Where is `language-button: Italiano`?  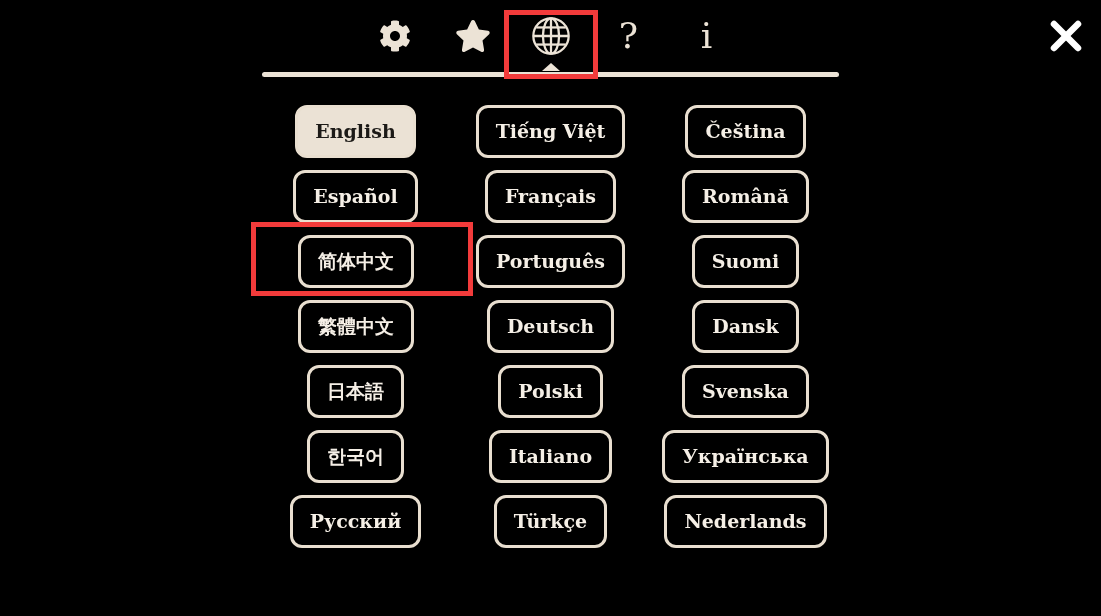
language-button: Italiano is located at coordinates (550, 456).